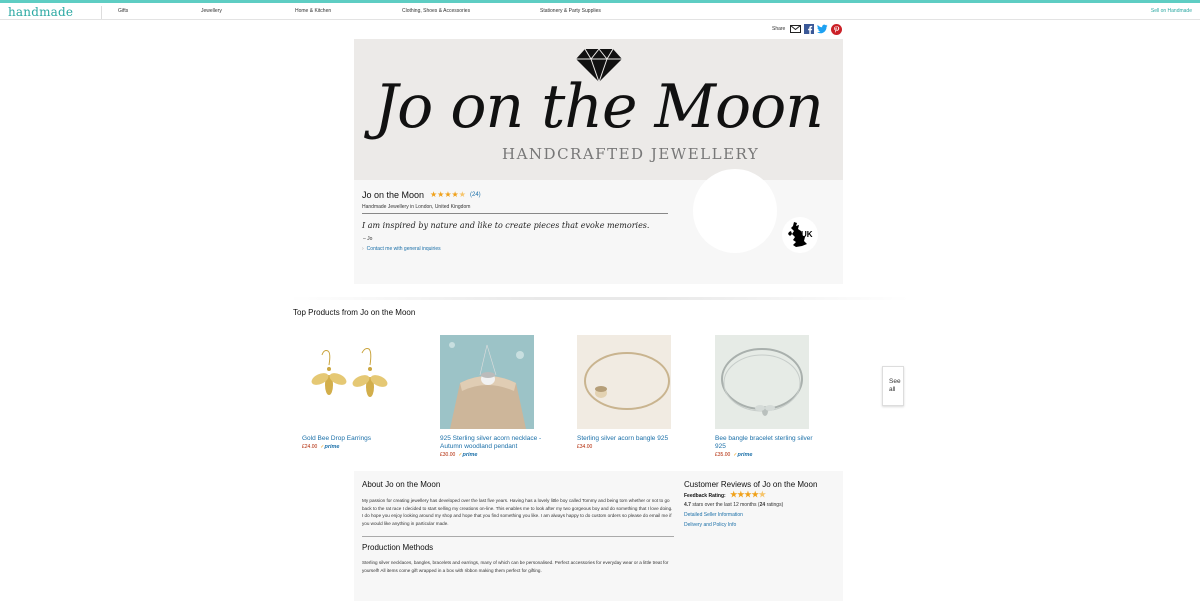 This screenshot has height=601, width=1200. Describe the element at coordinates (487, 382) in the screenshot. I see `product-image-acorn-necklace` at that location.